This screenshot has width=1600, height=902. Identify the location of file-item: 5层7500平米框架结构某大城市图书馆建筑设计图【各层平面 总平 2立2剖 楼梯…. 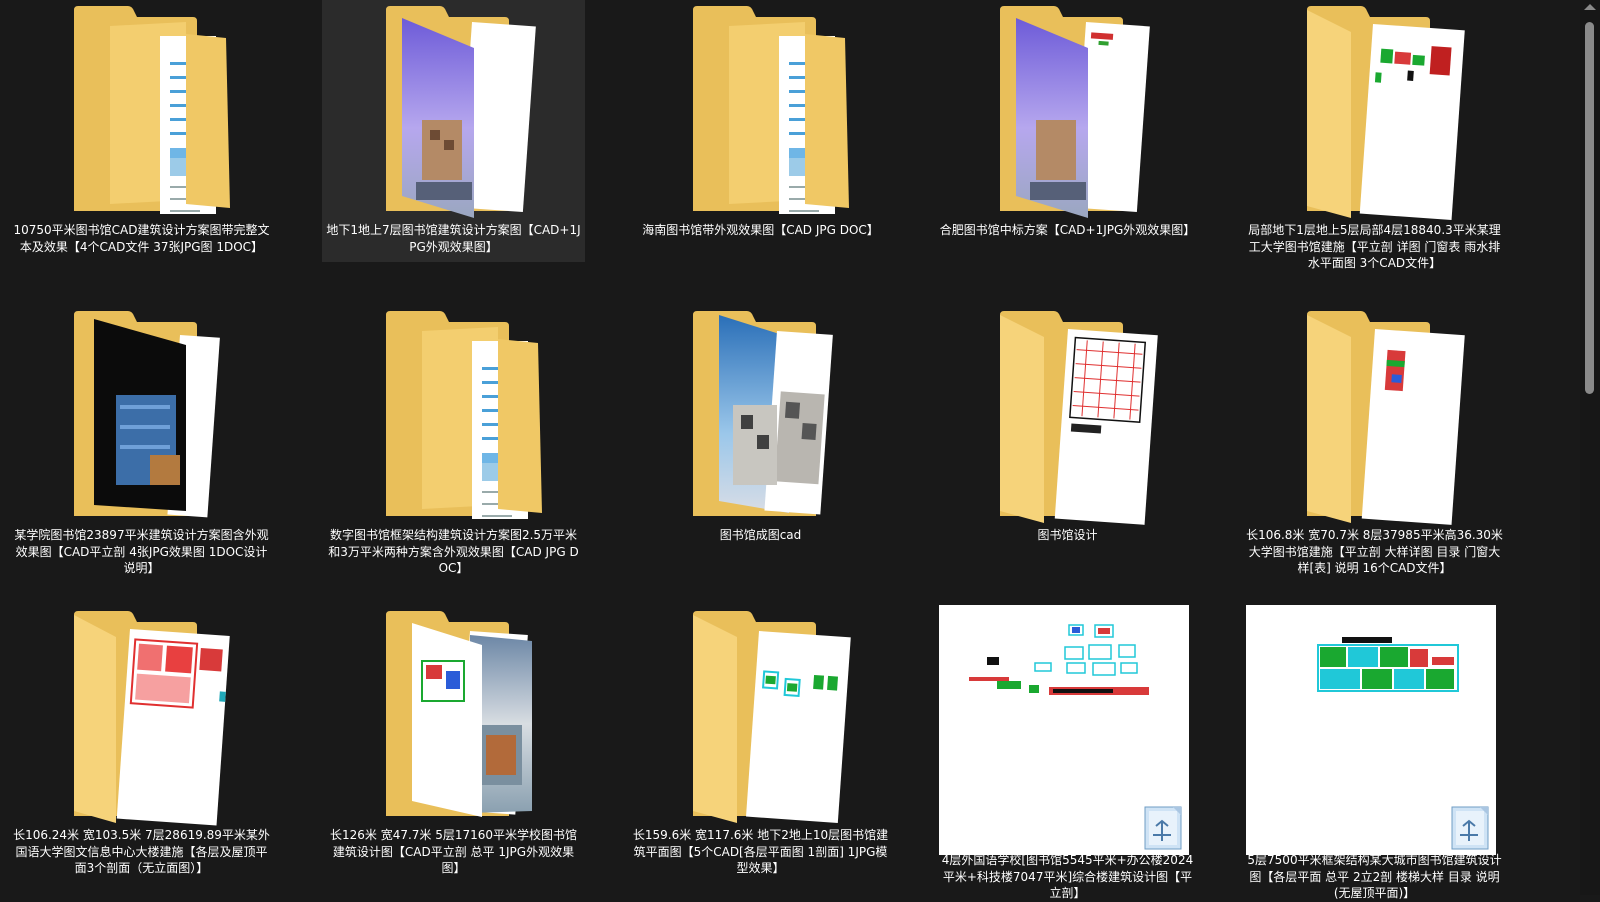
(1374, 752).